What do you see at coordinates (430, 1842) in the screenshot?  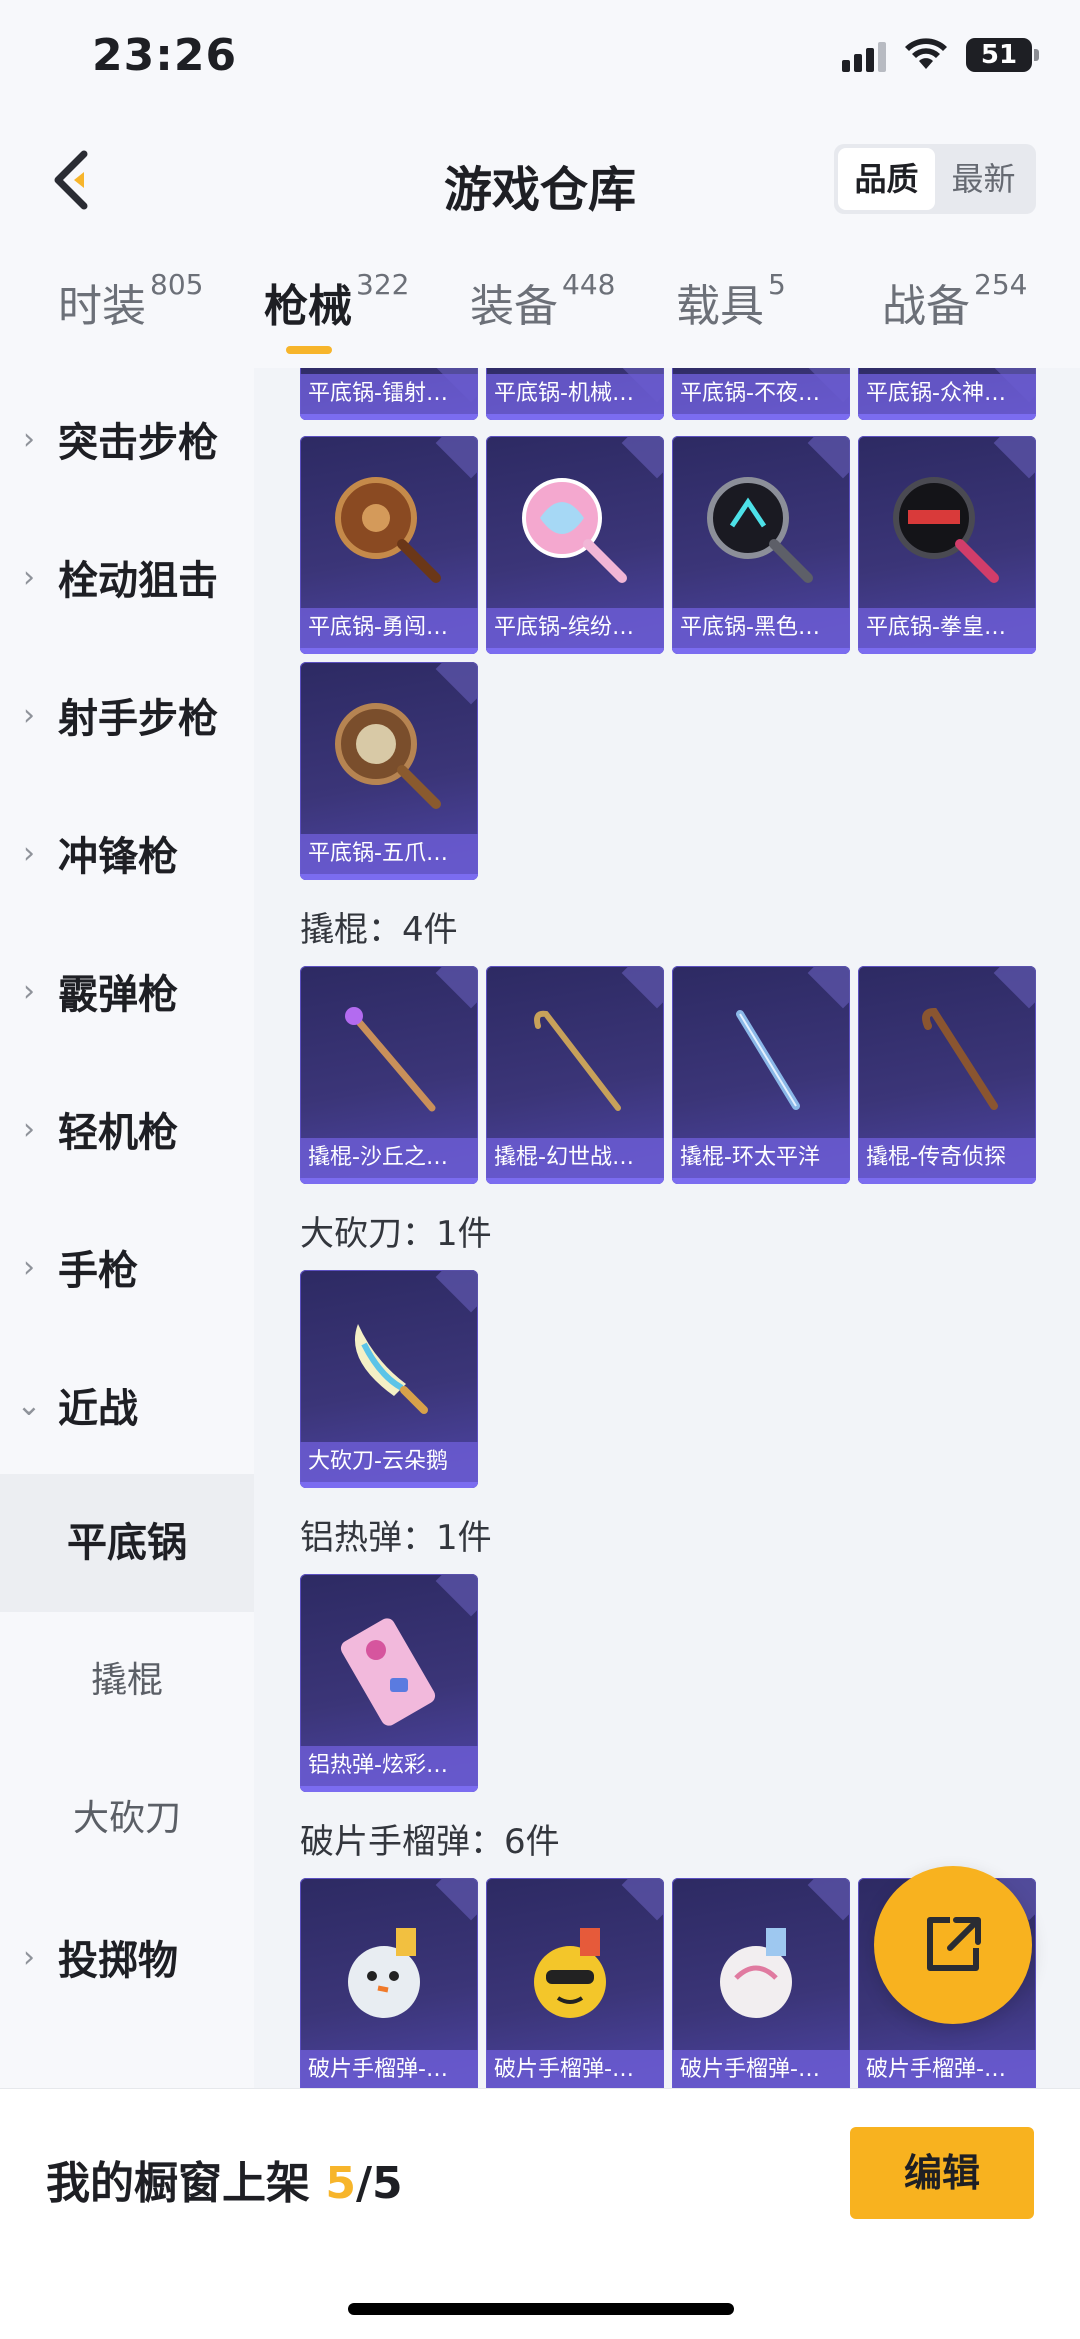 I see `section-title-grenade: 破片手榴弹：6件` at bounding box center [430, 1842].